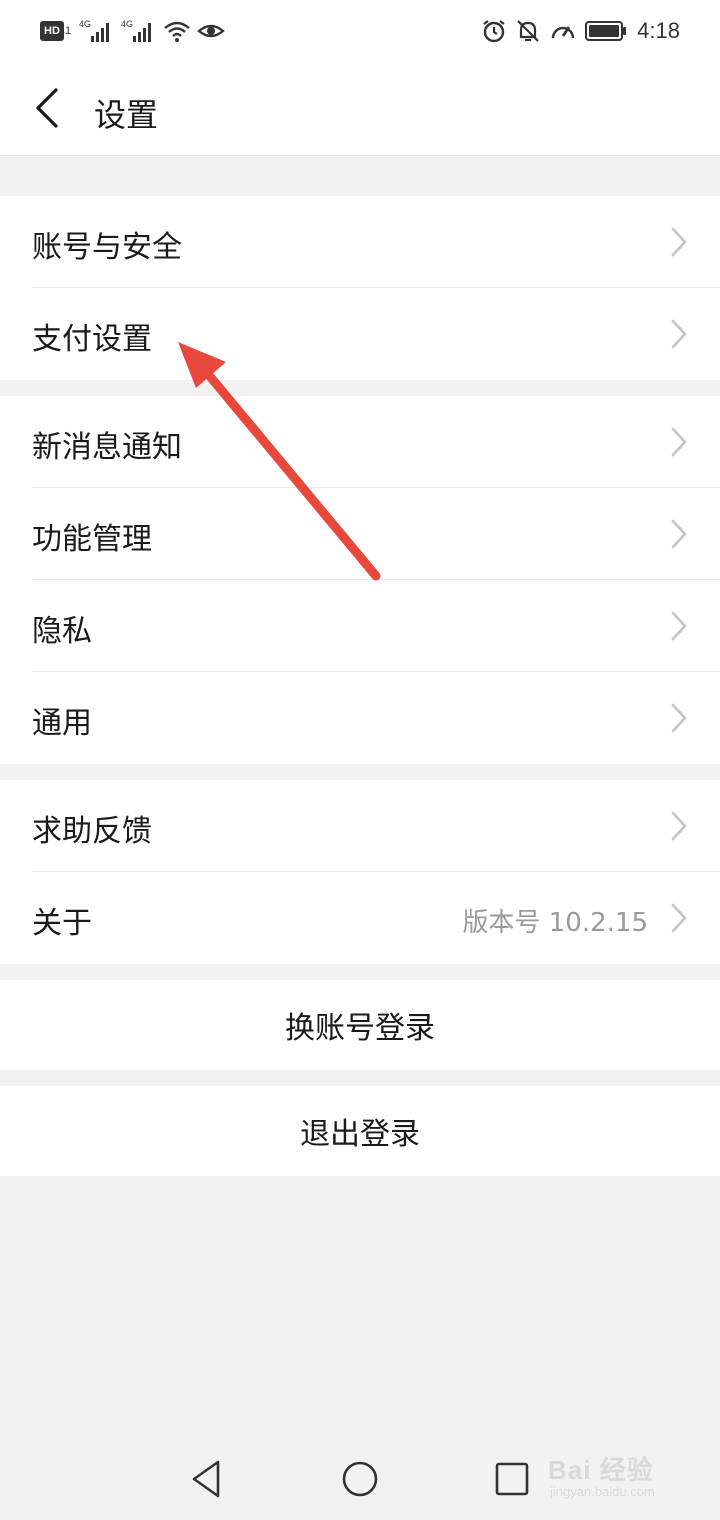 The image size is (720, 1520). What do you see at coordinates (177, 31) in the screenshot?
I see `wifi-icon` at bounding box center [177, 31].